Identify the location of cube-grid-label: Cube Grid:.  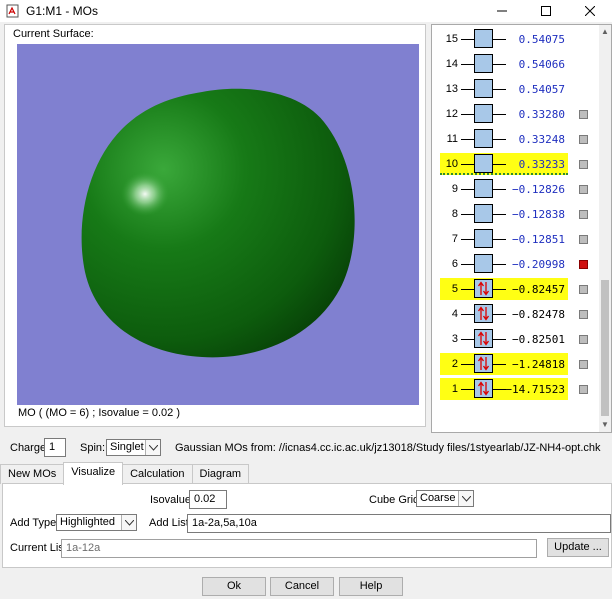
(396, 500).